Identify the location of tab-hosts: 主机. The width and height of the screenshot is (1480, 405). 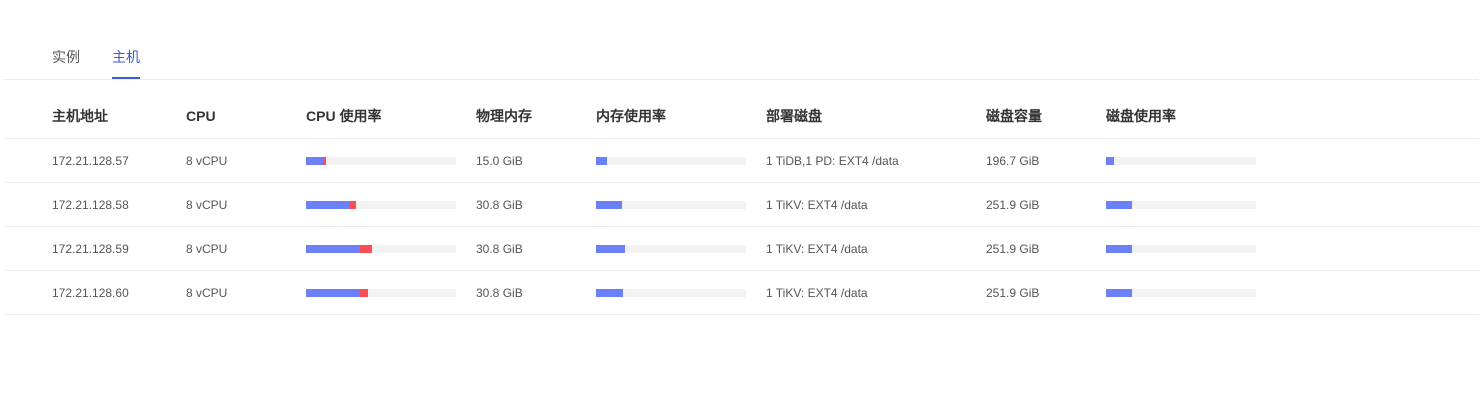
(126, 63).